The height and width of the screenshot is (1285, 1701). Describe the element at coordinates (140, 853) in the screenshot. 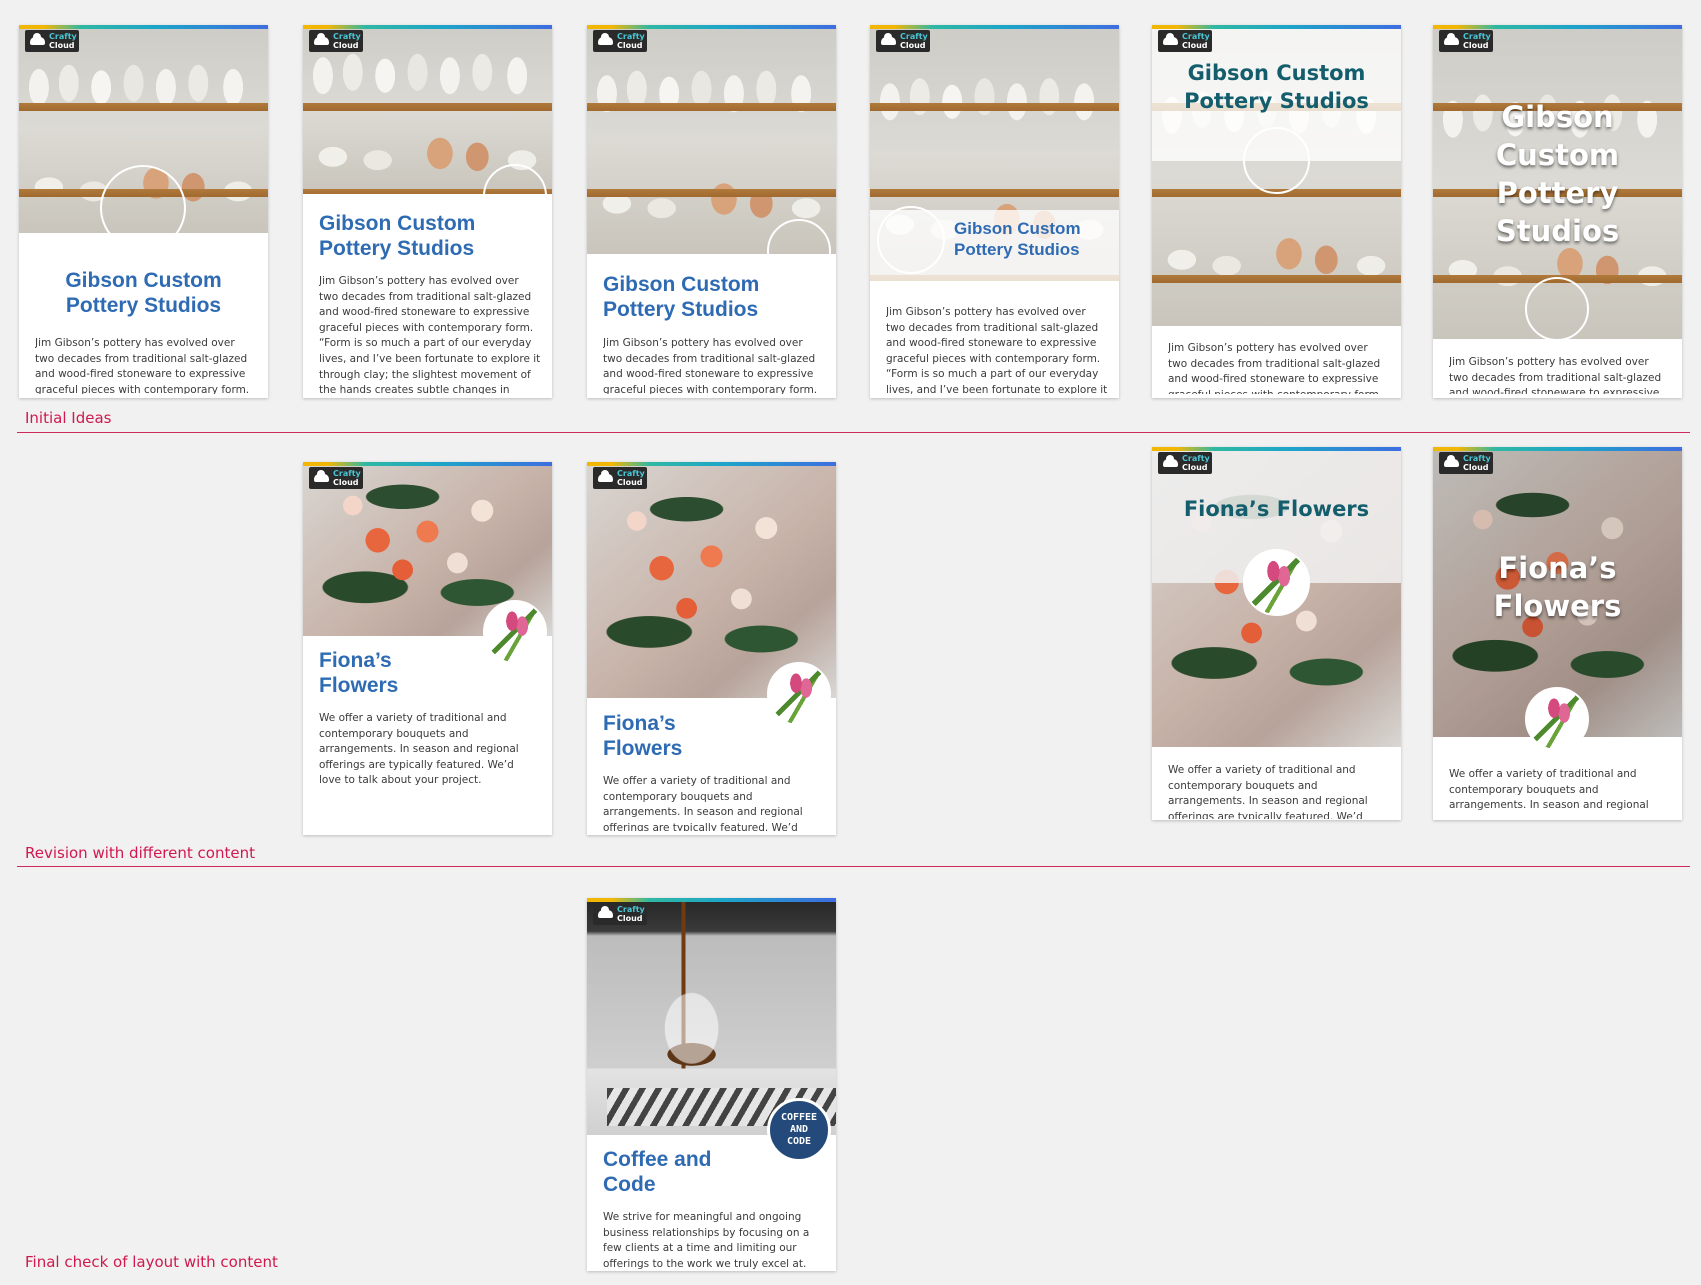

I see `section-label-revision: Revision with different content` at that location.